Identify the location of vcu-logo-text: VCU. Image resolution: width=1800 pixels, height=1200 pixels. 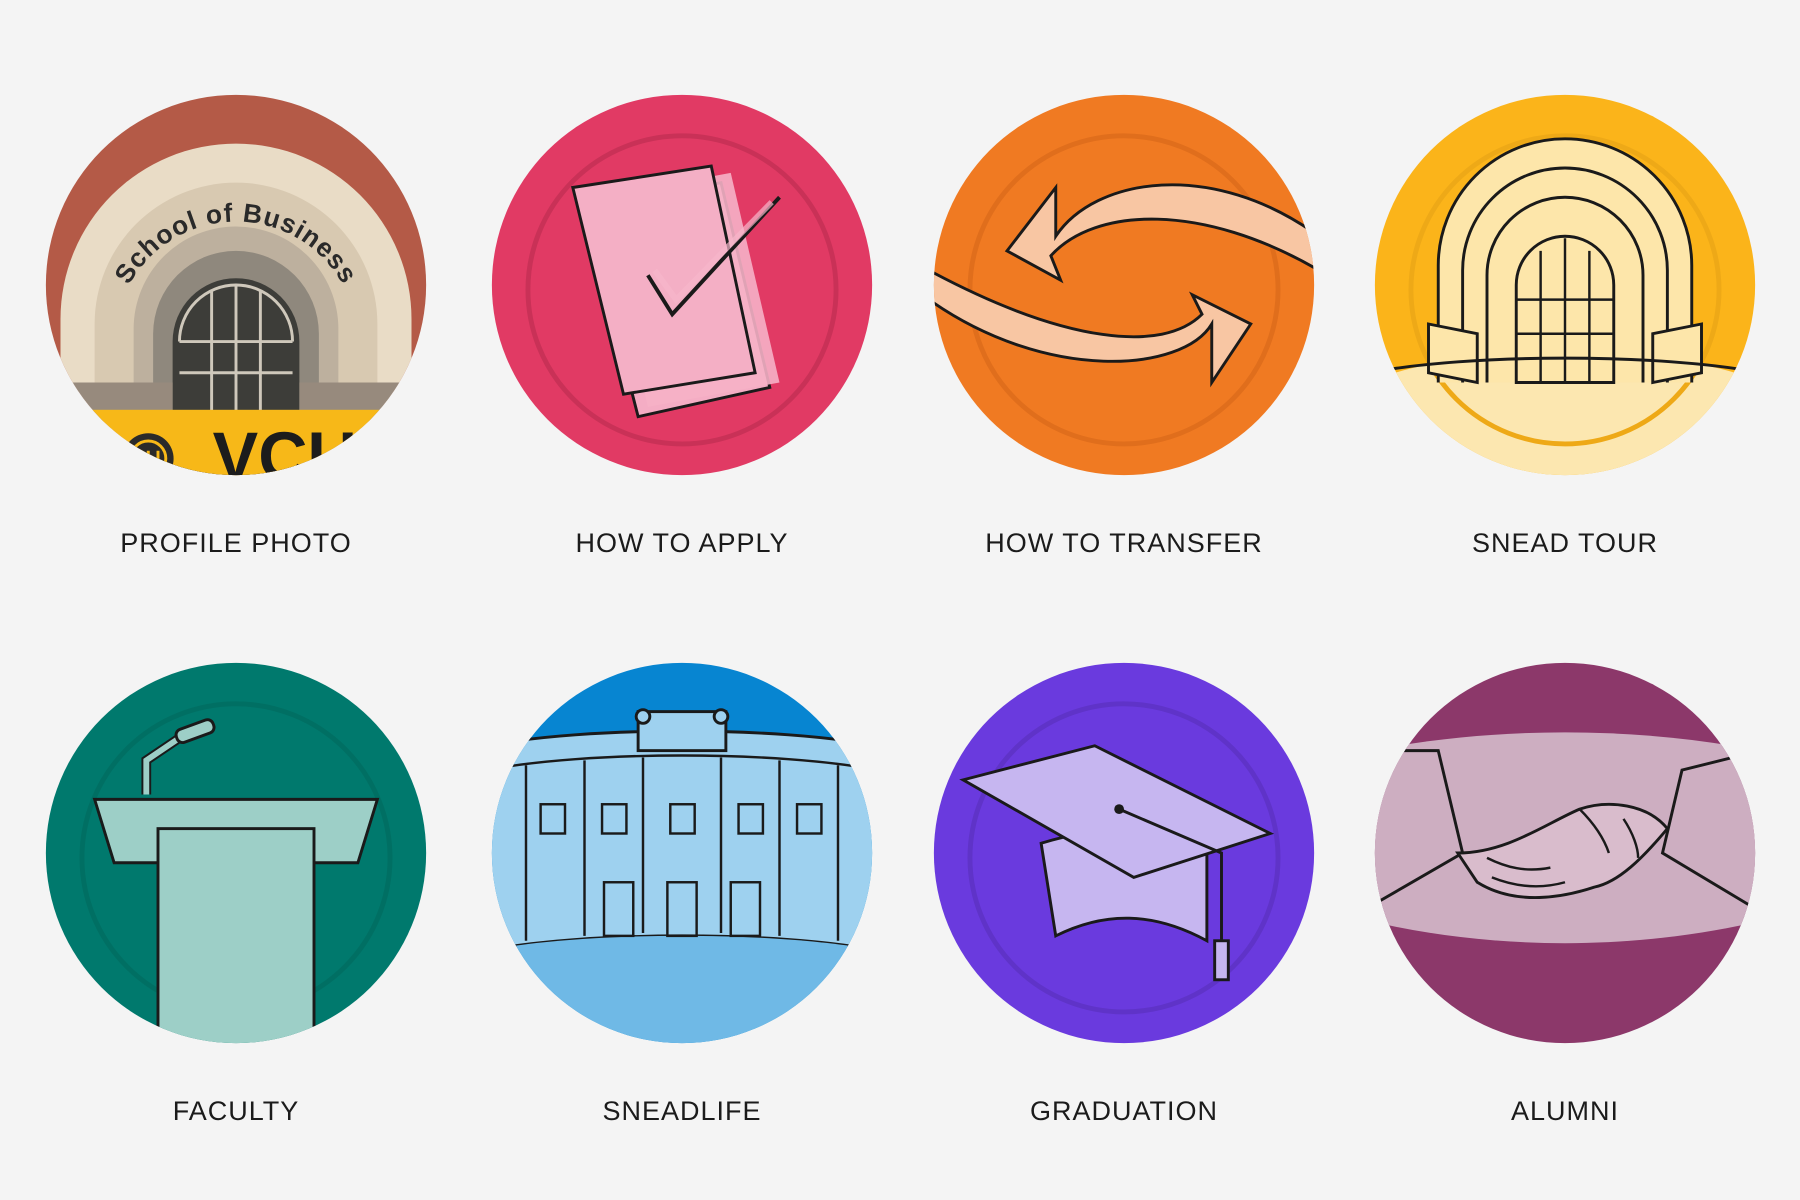
(285, 449).